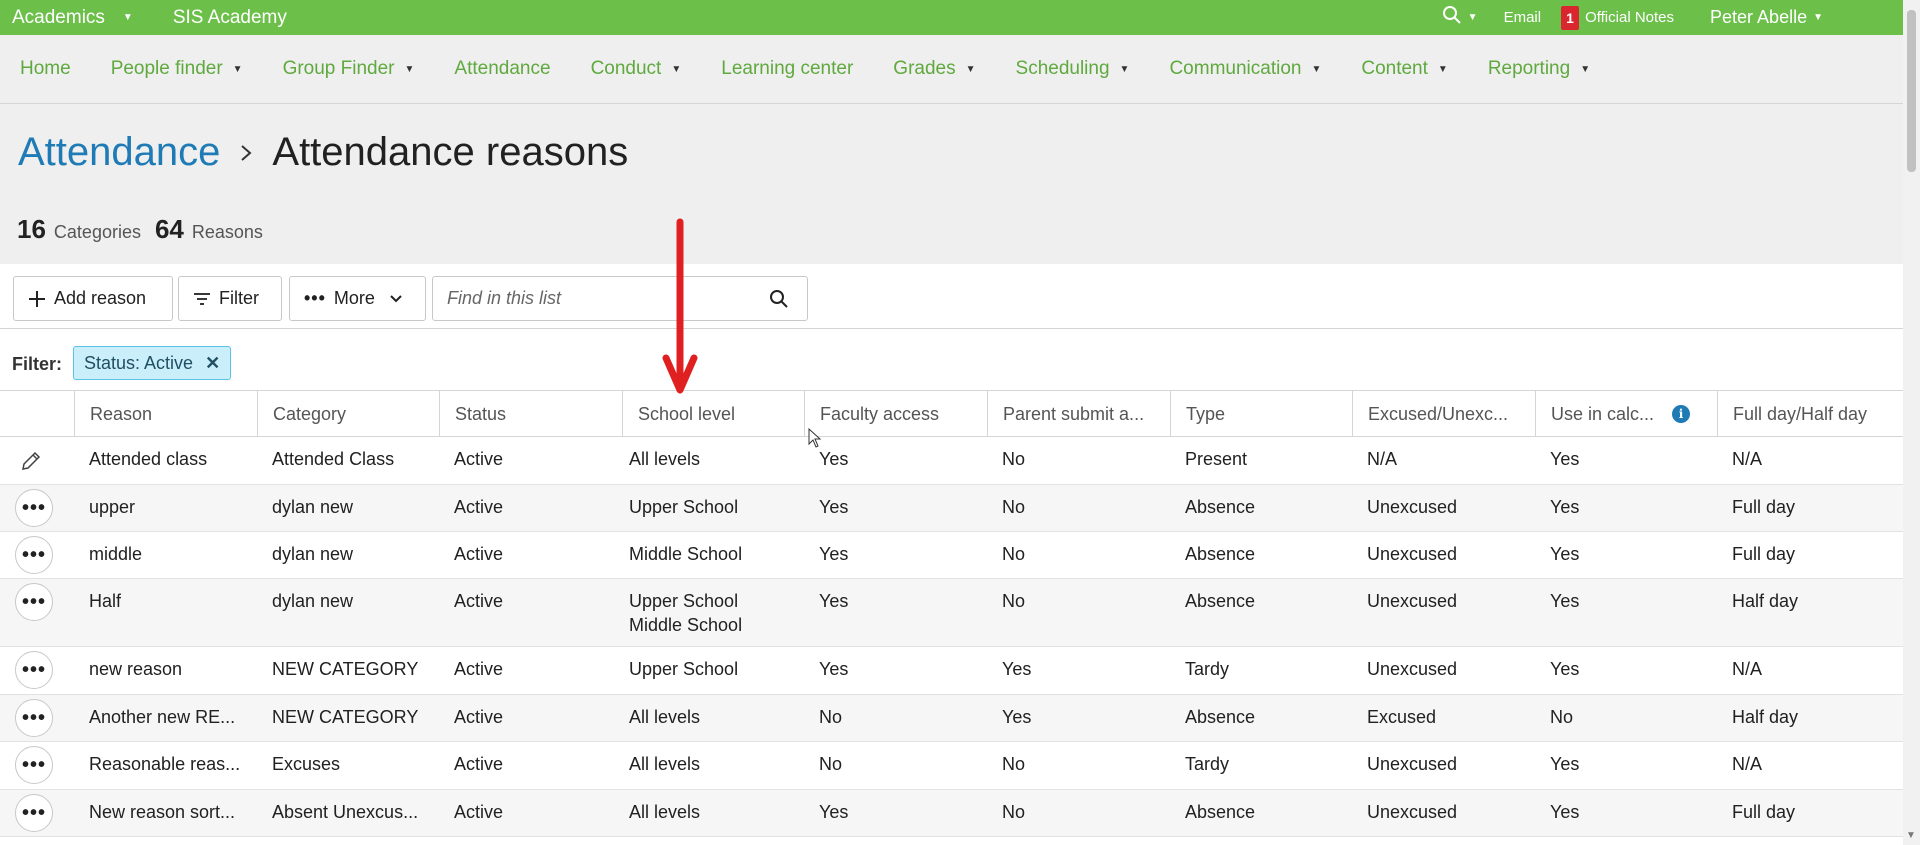 The height and width of the screenshot is (845, 1920). I want to click on breadcrumb-attendance-link: Attendance, so click(119, 152).